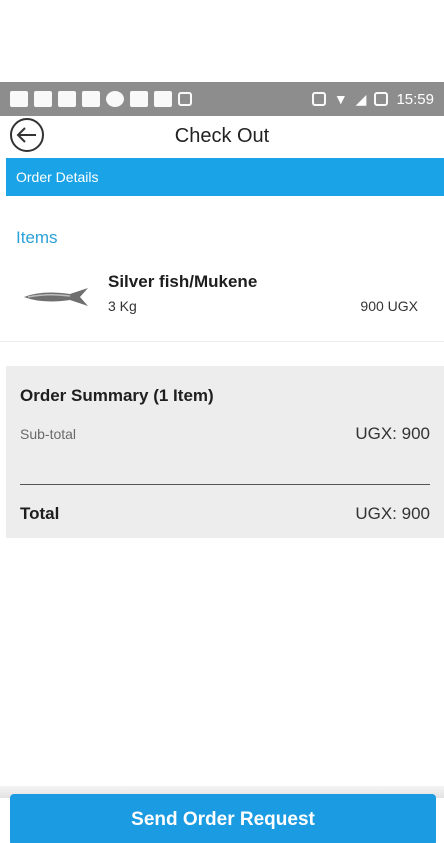 Image resolution: width=444 pixels, height=843 pixels. I want to click on page-title: Check Out, so click(222, 135).